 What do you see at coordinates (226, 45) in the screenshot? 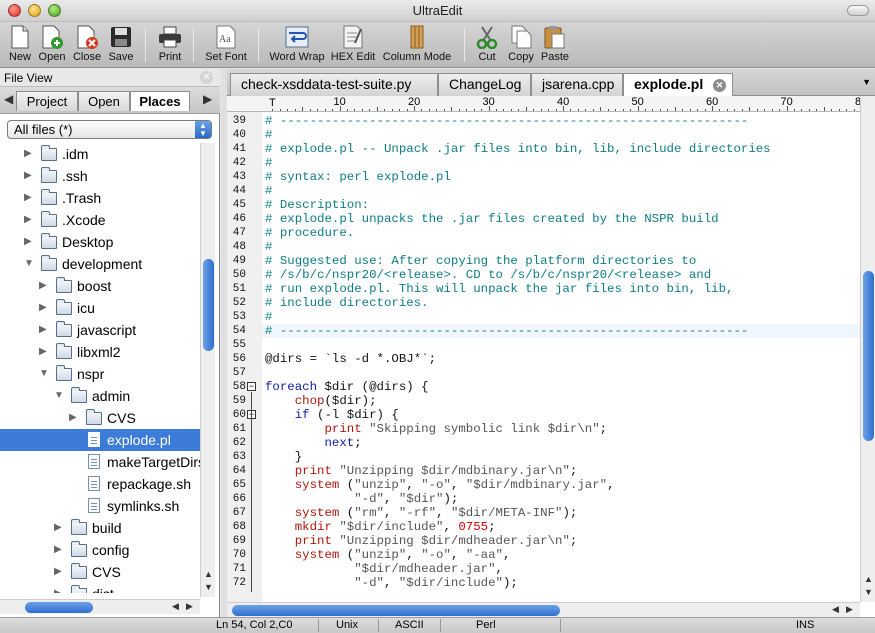
I see `set-font-button: Aa Set Font` at bounding box center [226, 45].